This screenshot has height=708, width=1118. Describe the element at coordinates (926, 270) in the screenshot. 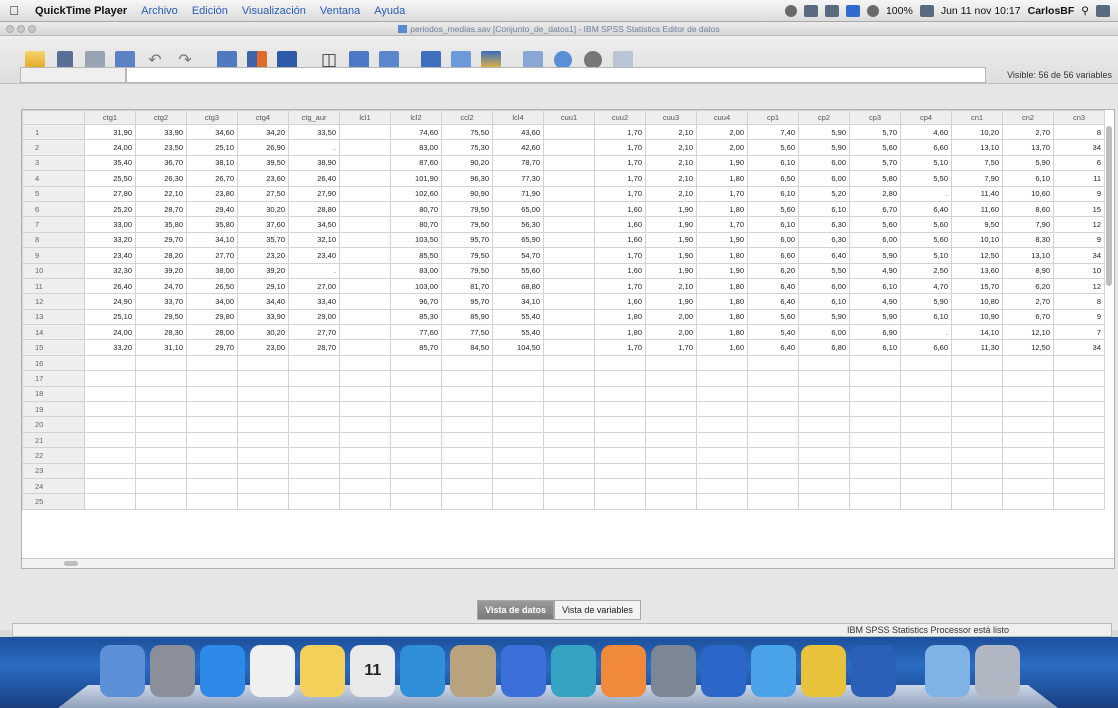

I see `table-cell: 2,50` at that location.